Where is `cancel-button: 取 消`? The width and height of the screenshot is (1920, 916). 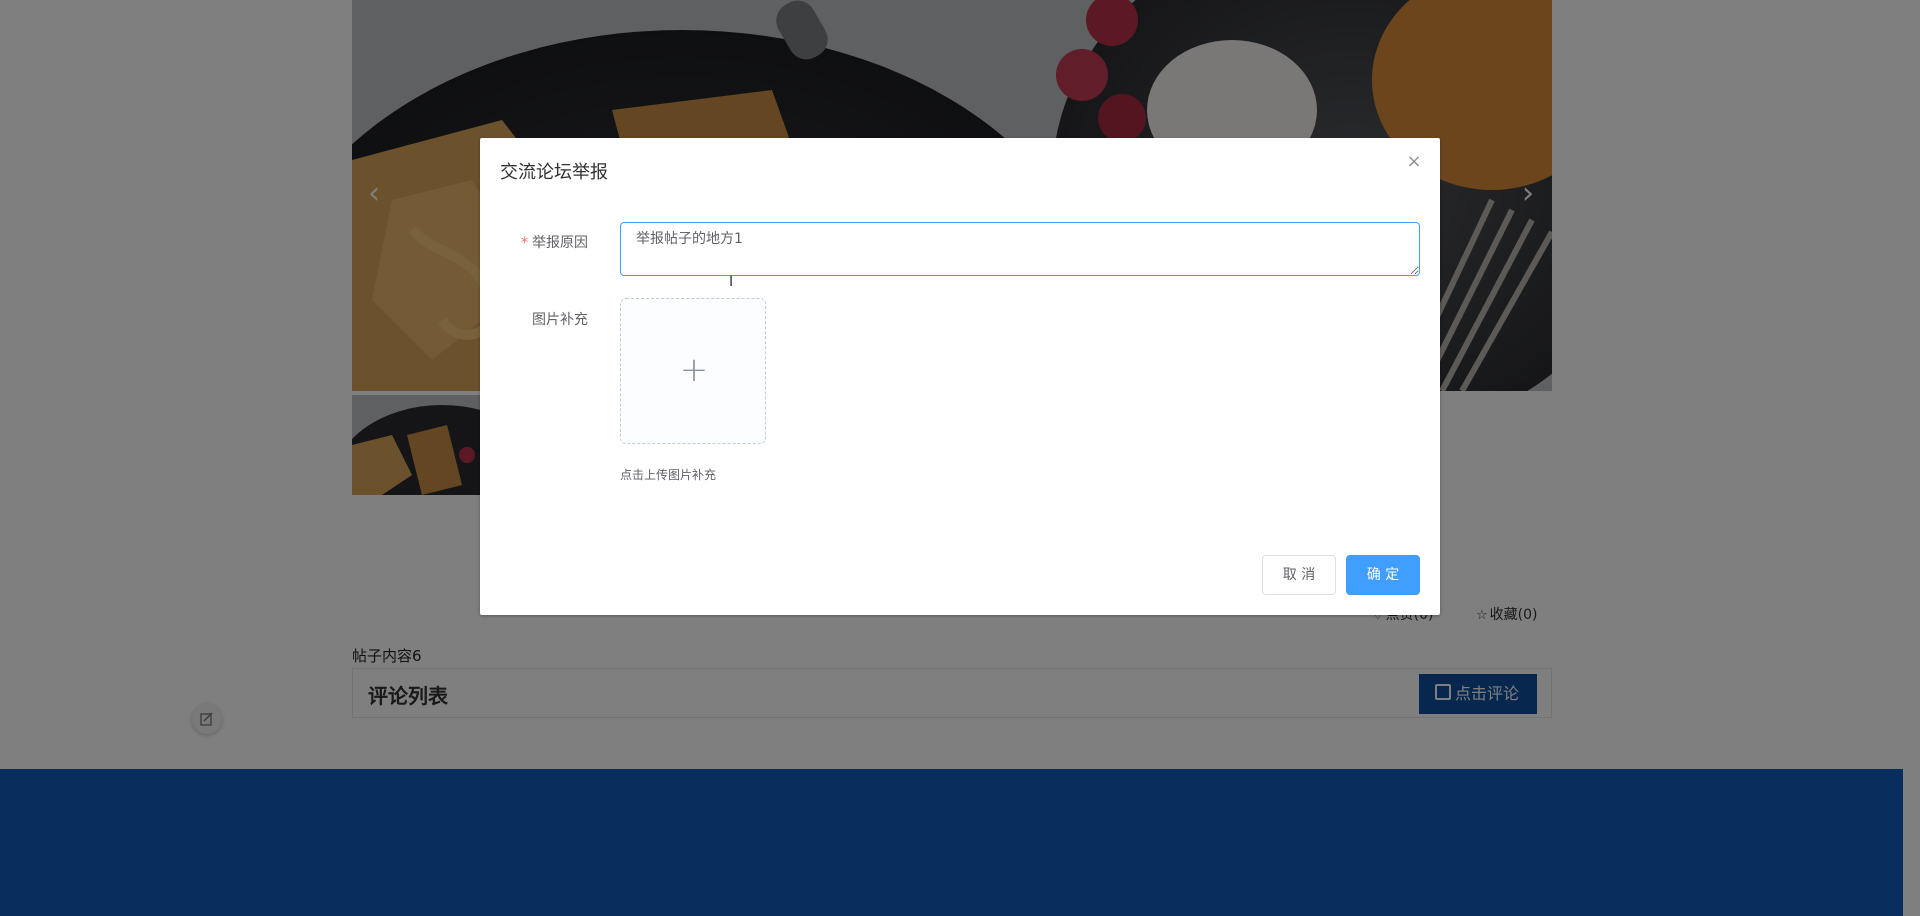
cancel-button: 取 消 is located at coordinates (1299, 575).